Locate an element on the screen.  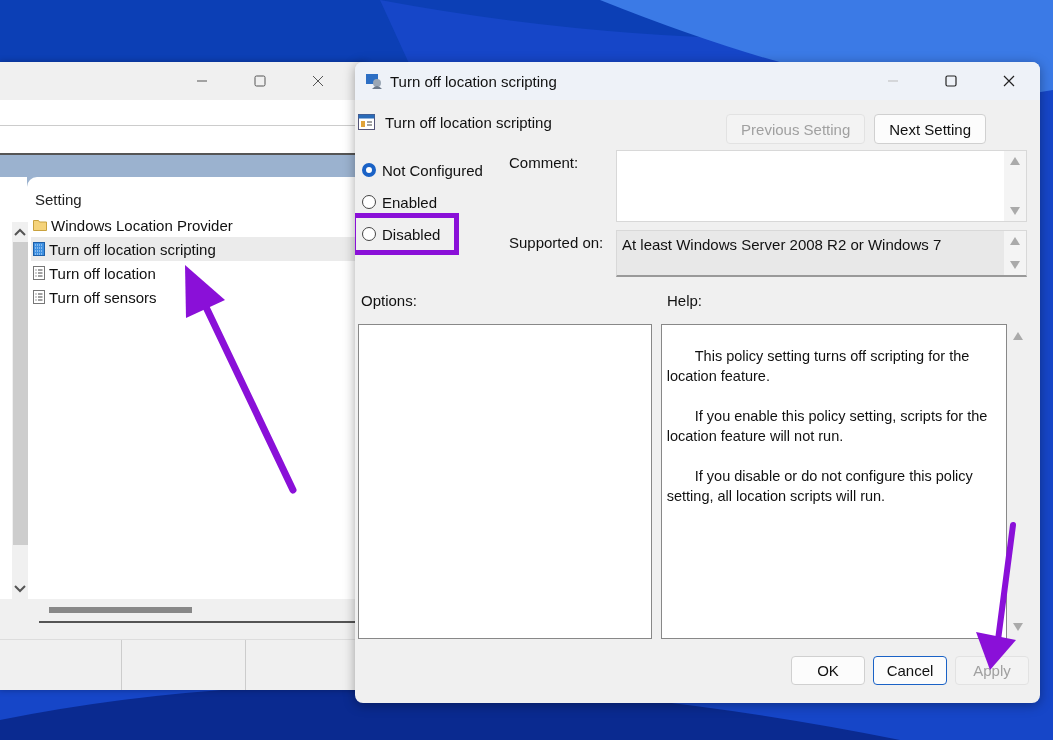
help-paragraph: If you disable or do not configure this policy setting, all location scripts will run. is located at coordinates (820, 486).